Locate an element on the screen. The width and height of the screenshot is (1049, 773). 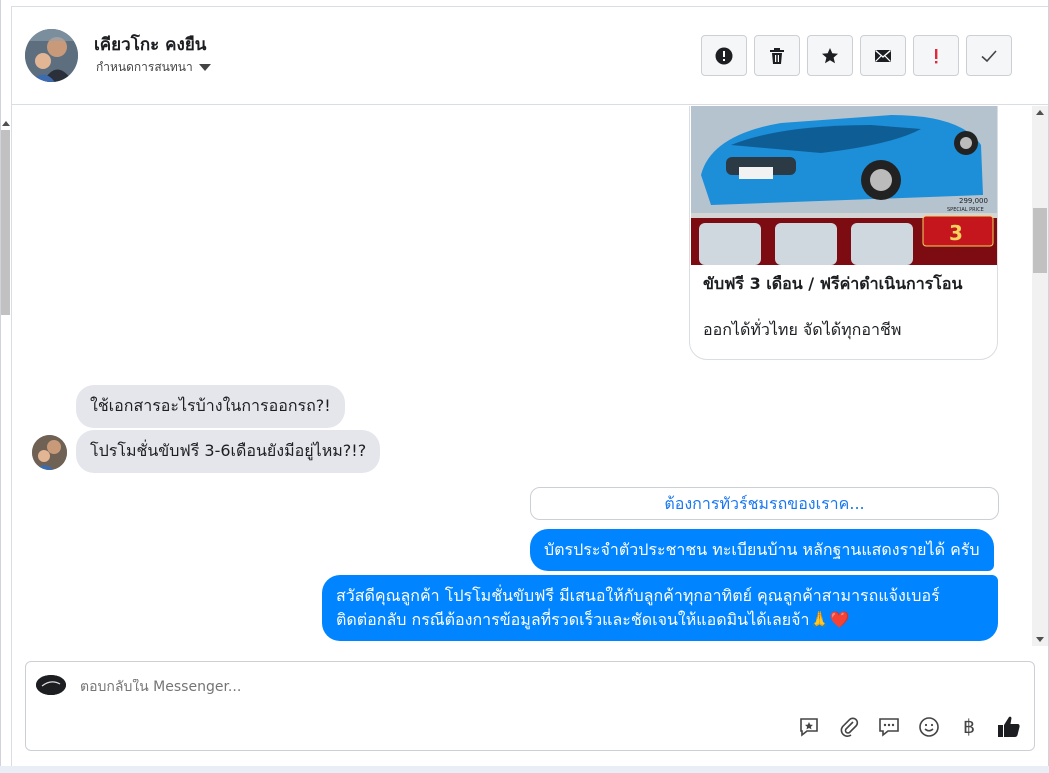
like-button is located at coordinates (1009, 727).